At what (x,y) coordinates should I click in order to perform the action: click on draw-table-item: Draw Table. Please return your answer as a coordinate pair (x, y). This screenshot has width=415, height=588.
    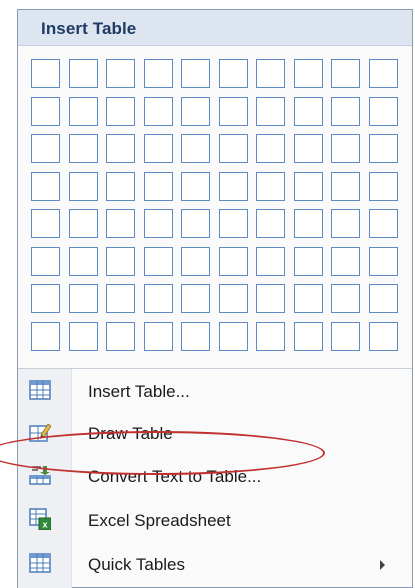
    Looking at the image, I should click on (215, 434).